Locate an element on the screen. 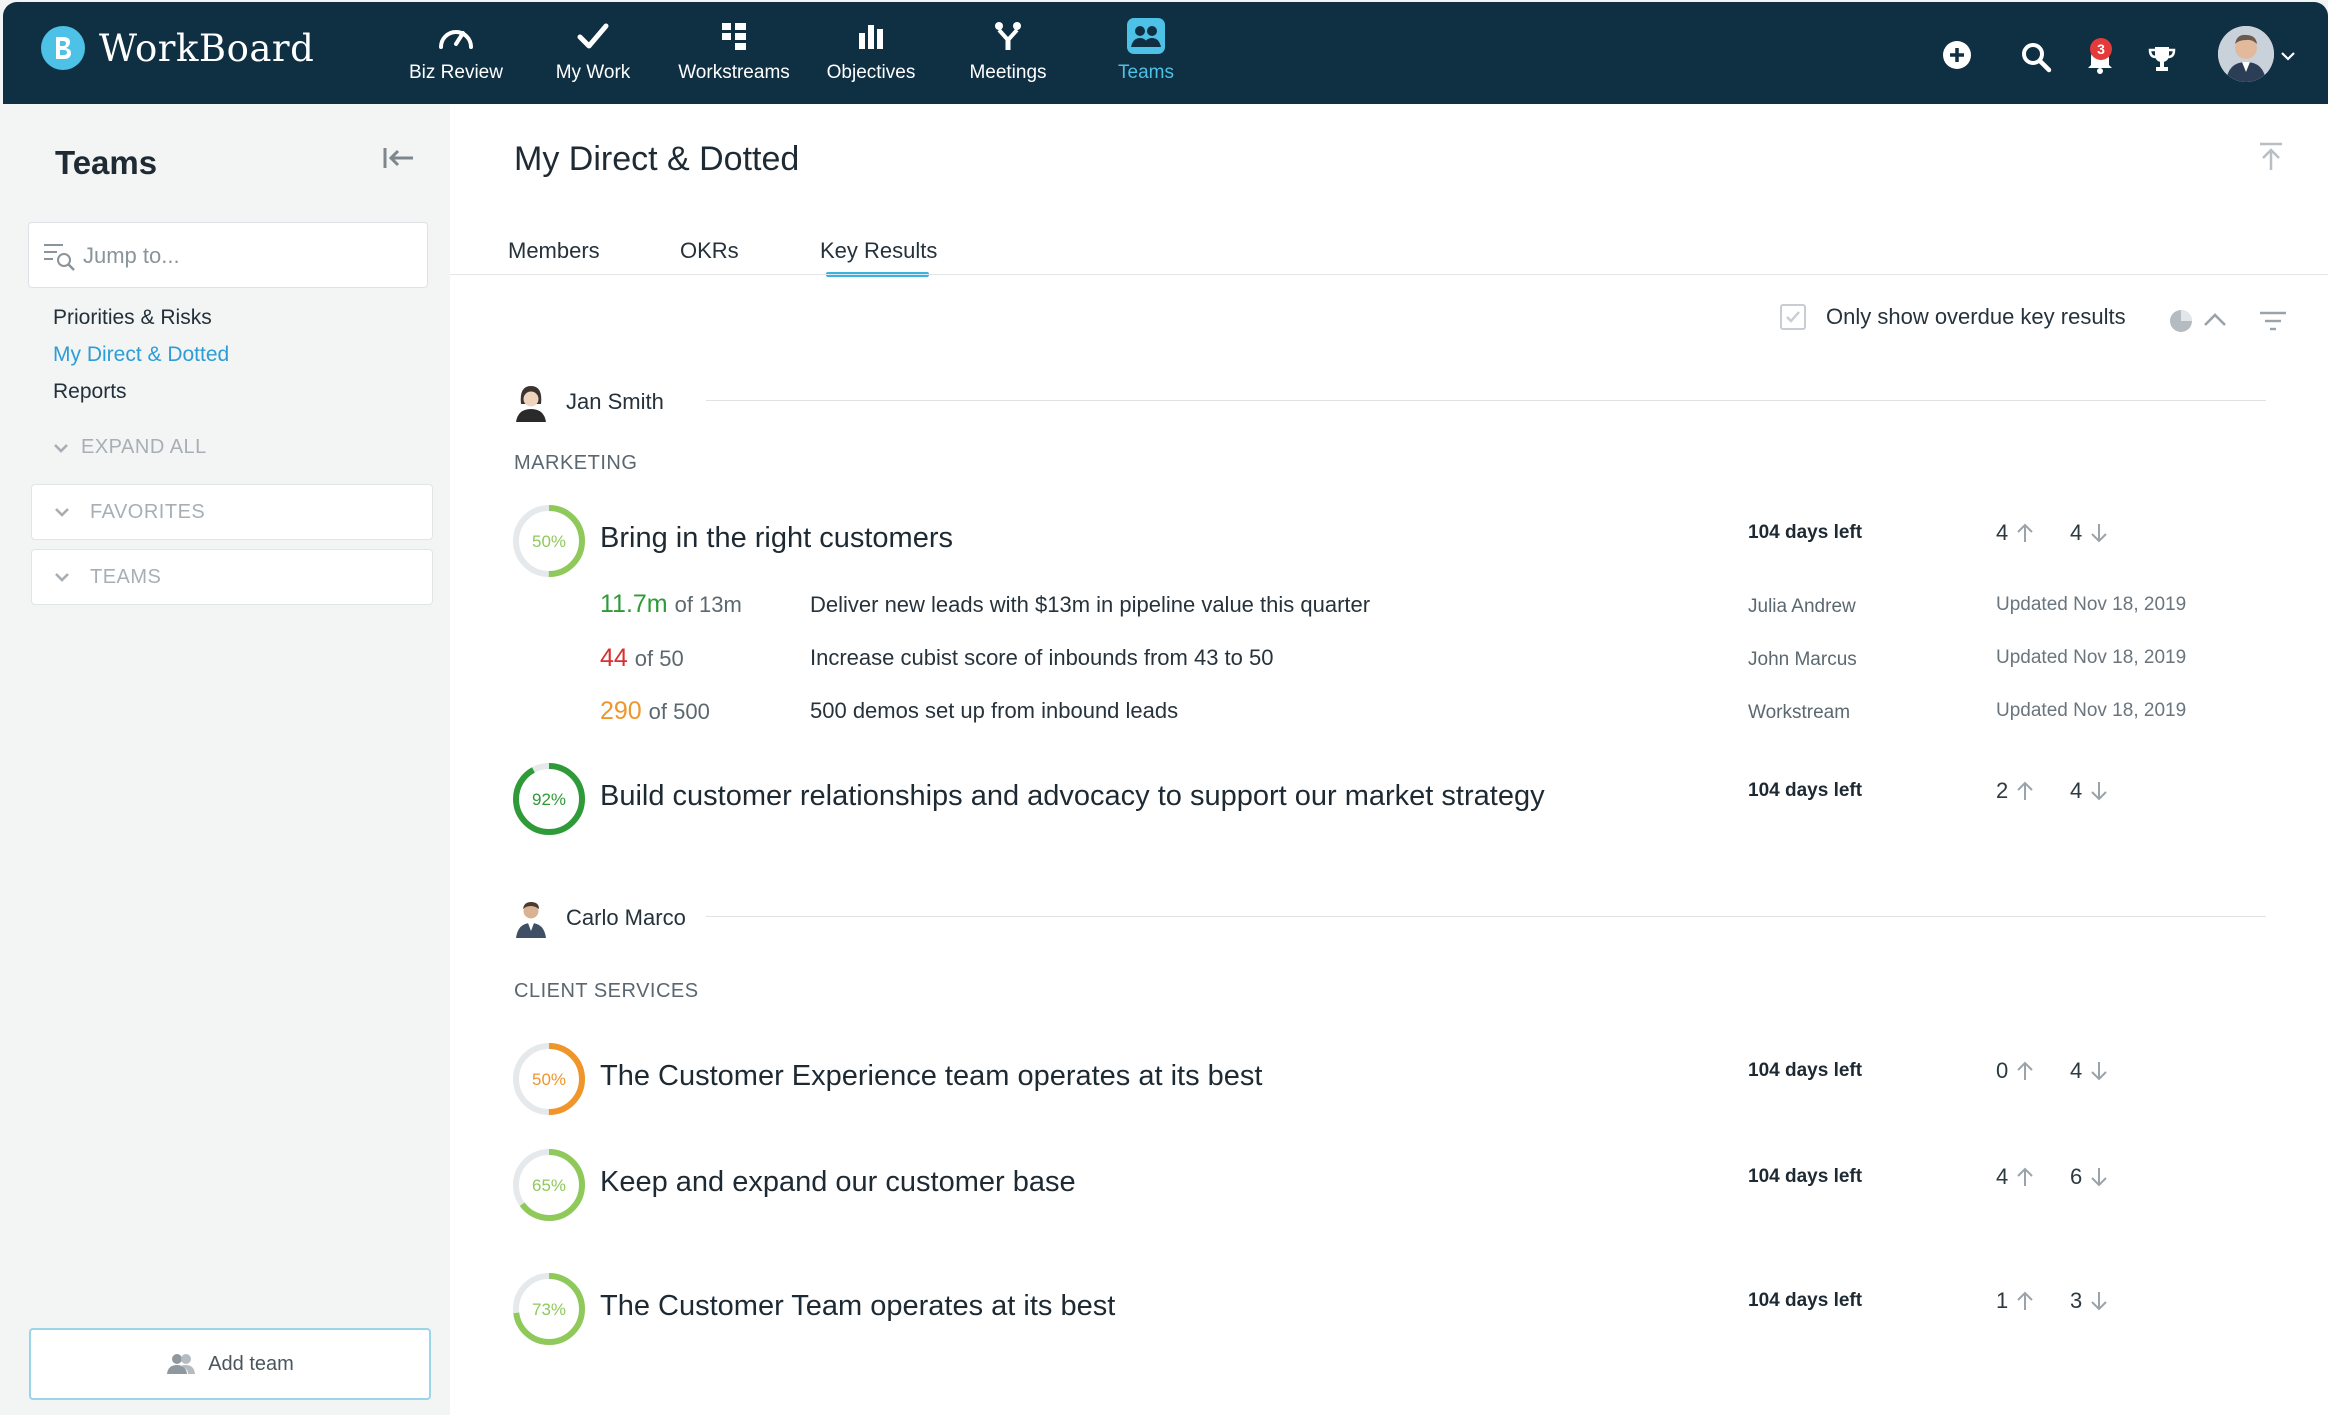 The width and height of the screenshot is (2328, 1415). expand-all-label: EXPAND ALL is located at coordinates (144, 447).